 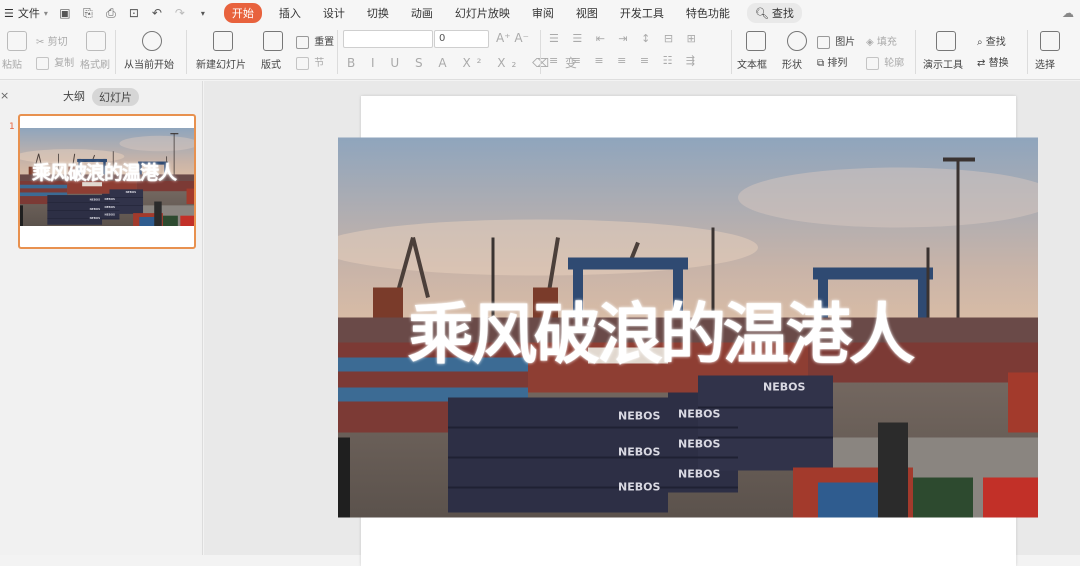 What do you see at coordinates (302, 63) in the screenshot?
I see `section-icon` at bounding box center [302, 63].